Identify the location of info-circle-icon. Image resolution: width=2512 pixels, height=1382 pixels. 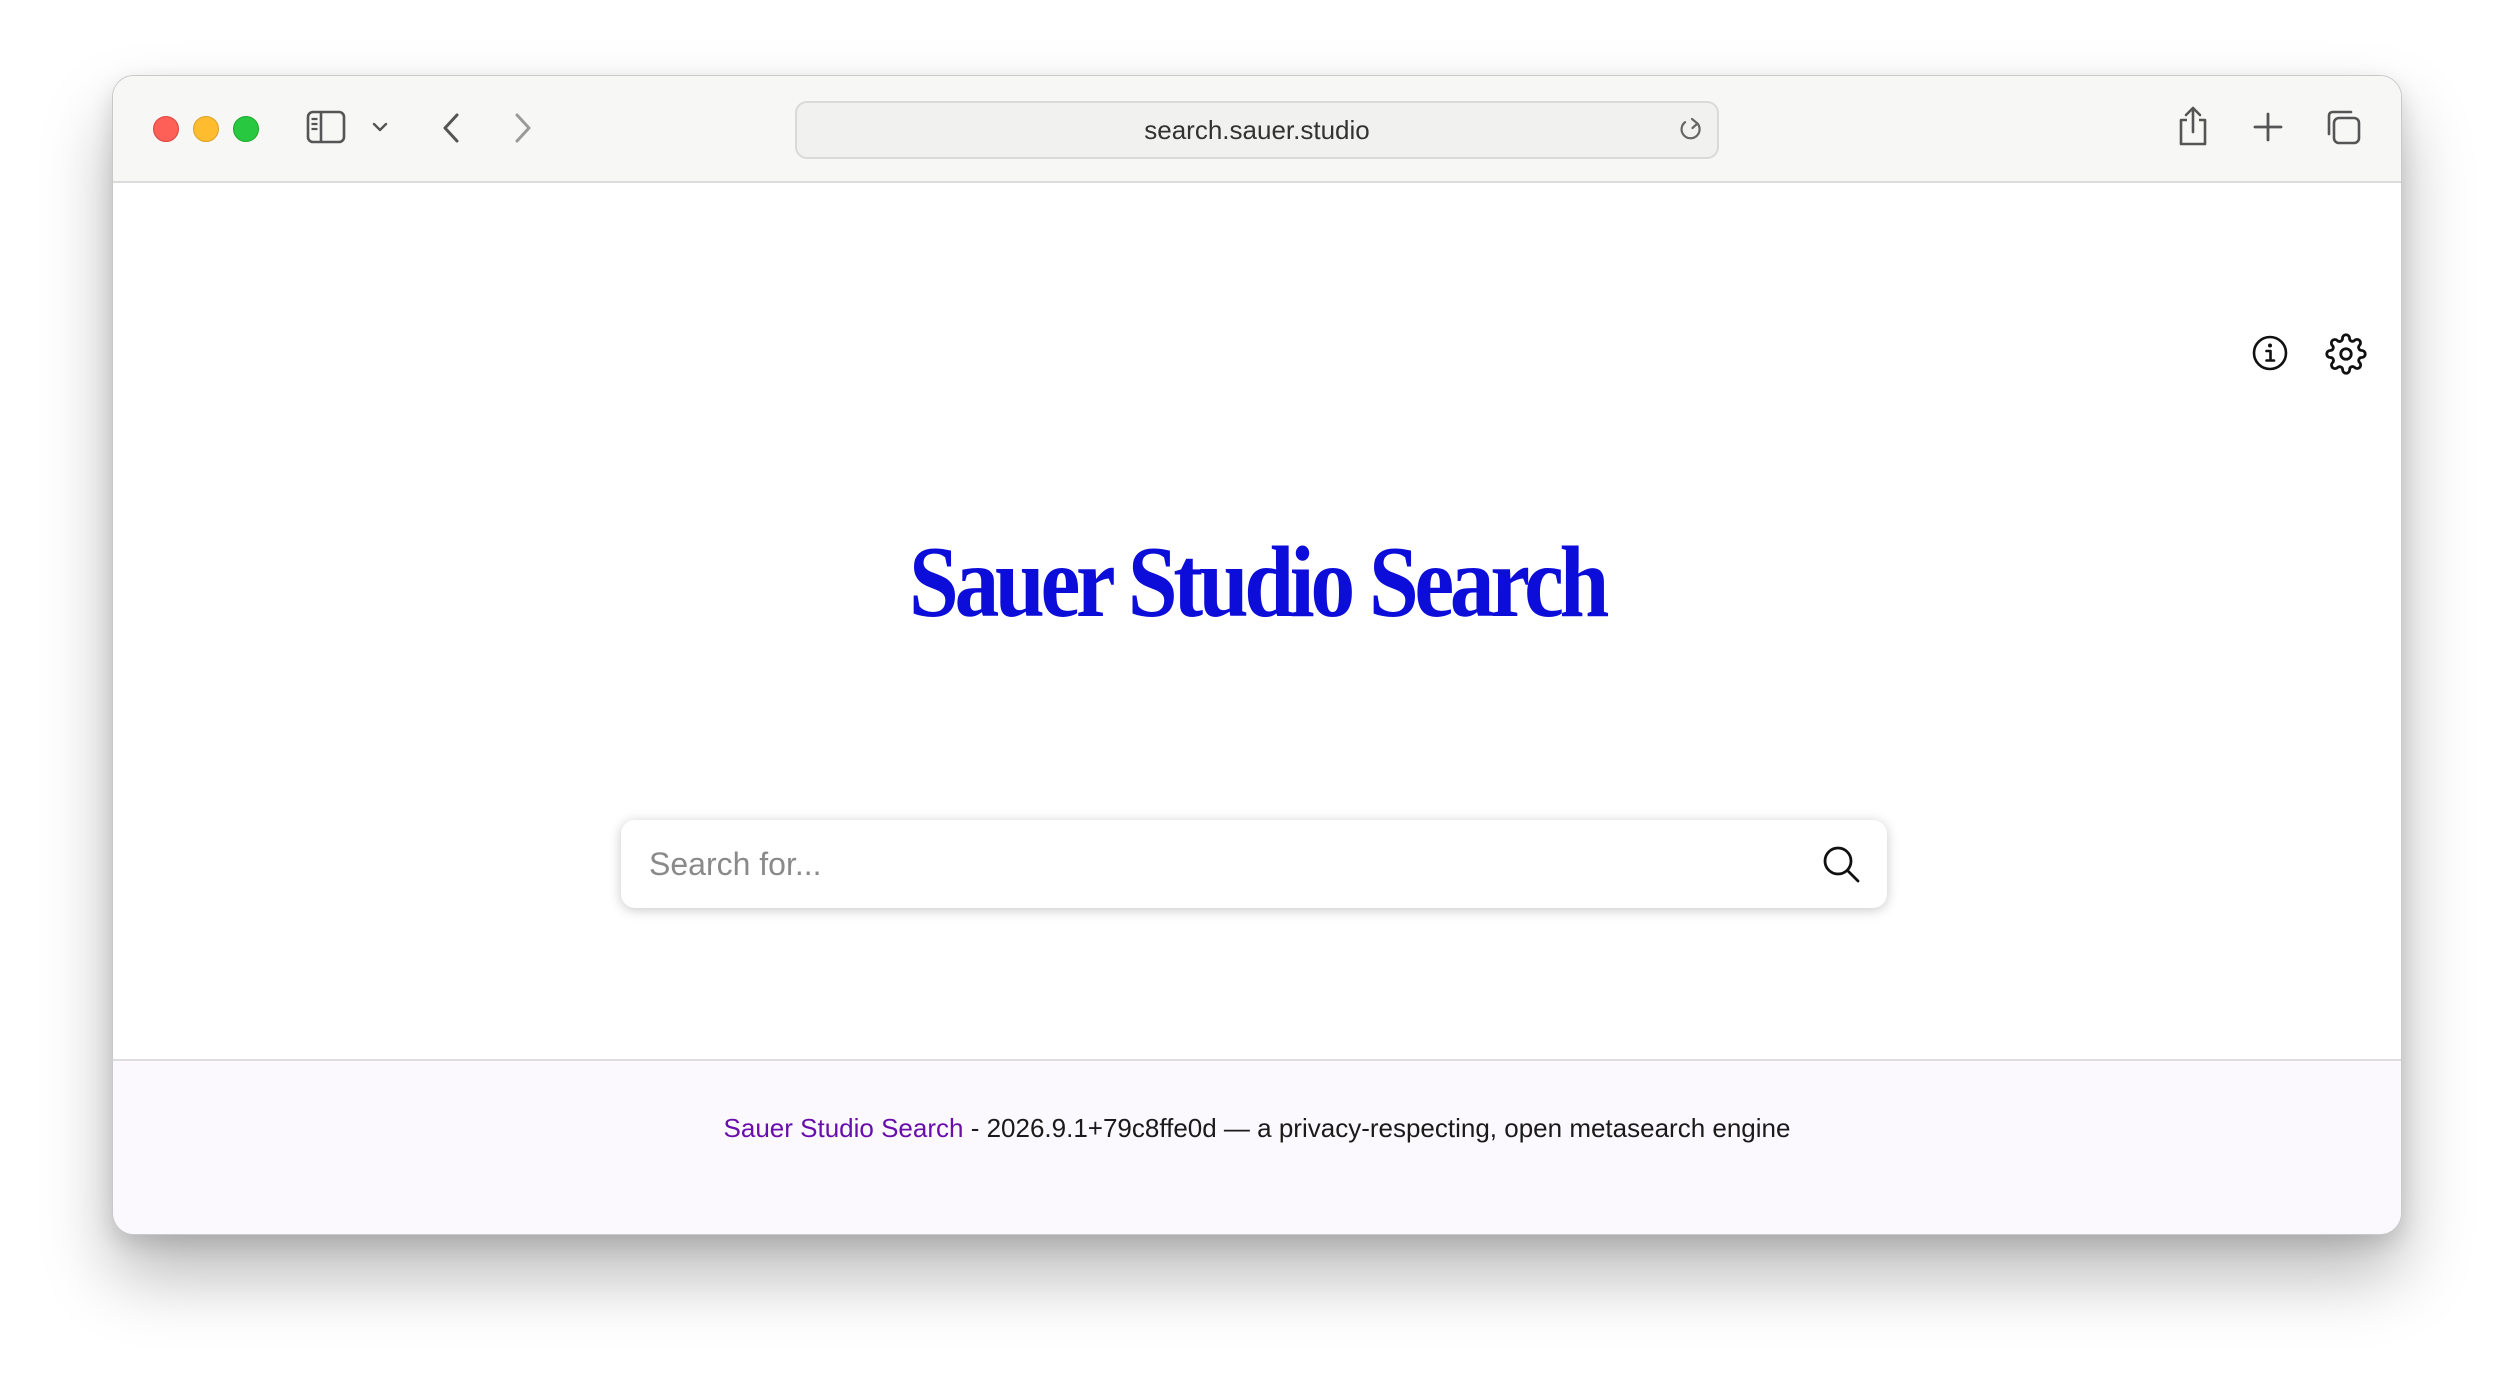
(2270, 355).